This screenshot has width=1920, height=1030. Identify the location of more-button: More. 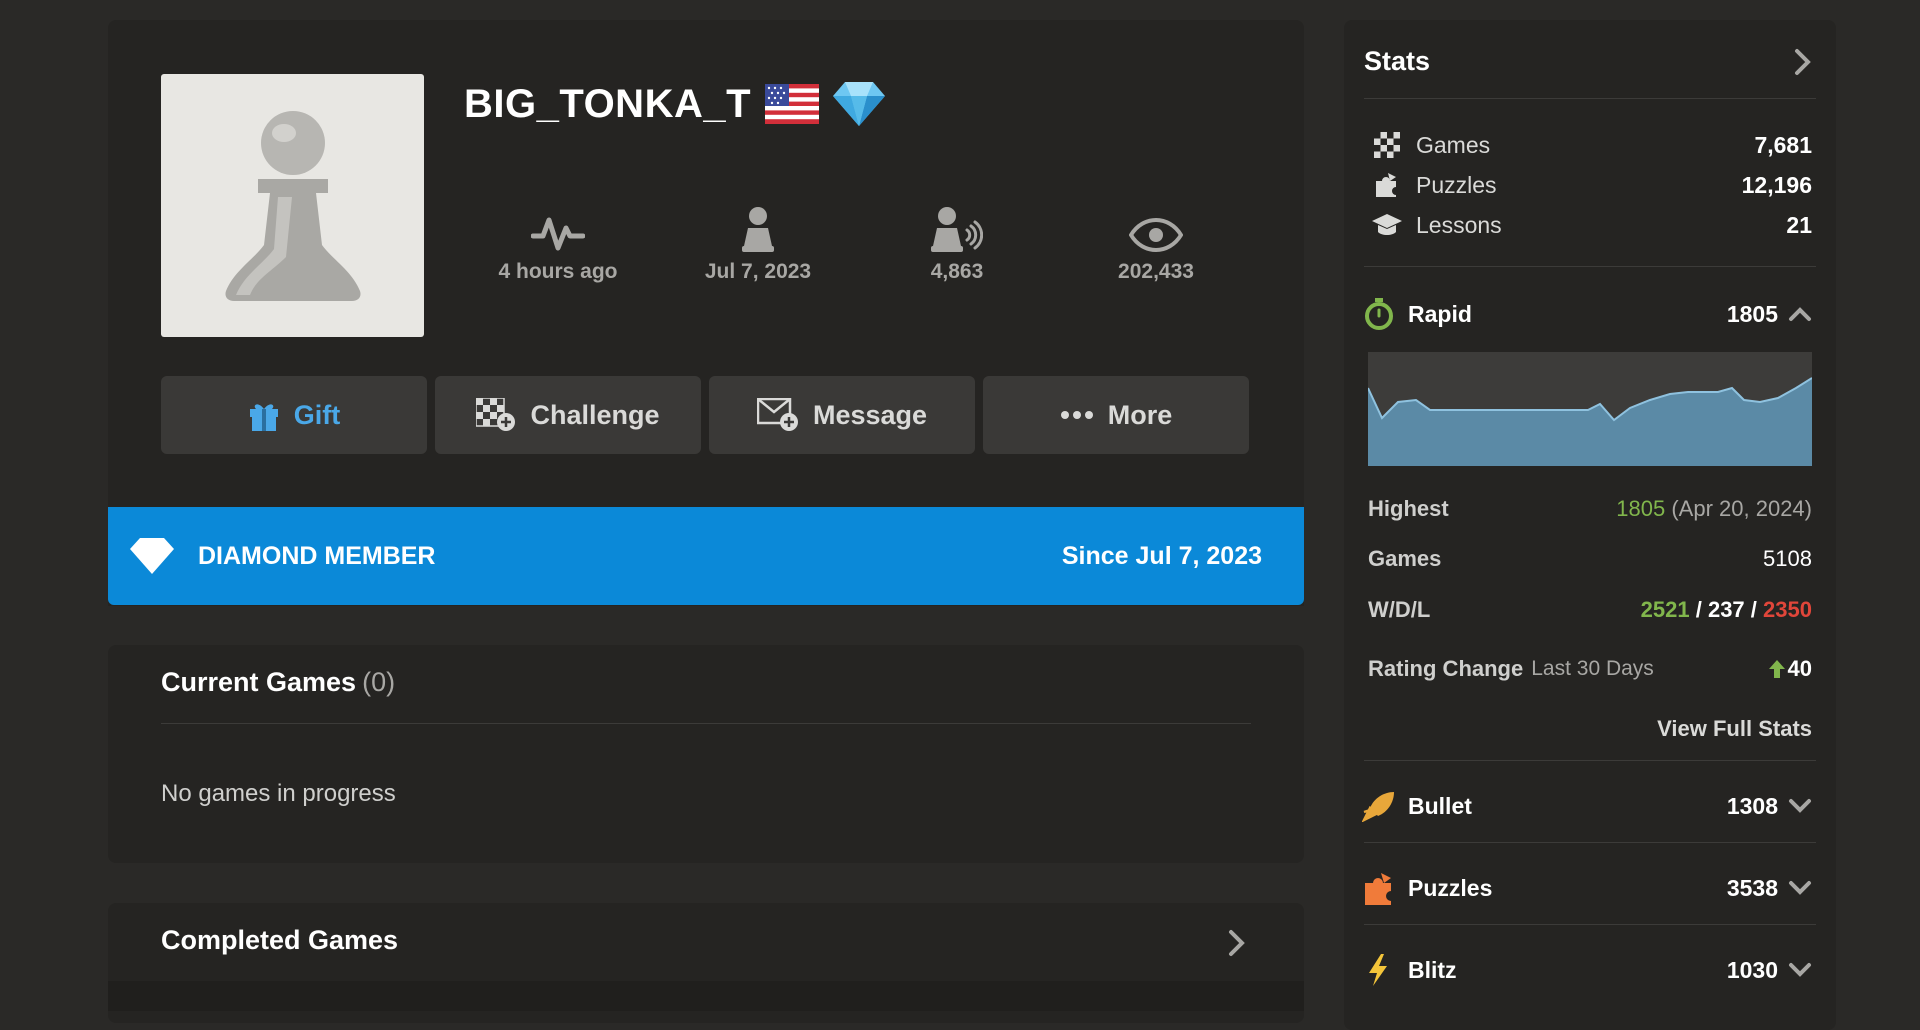
(1116, 415).